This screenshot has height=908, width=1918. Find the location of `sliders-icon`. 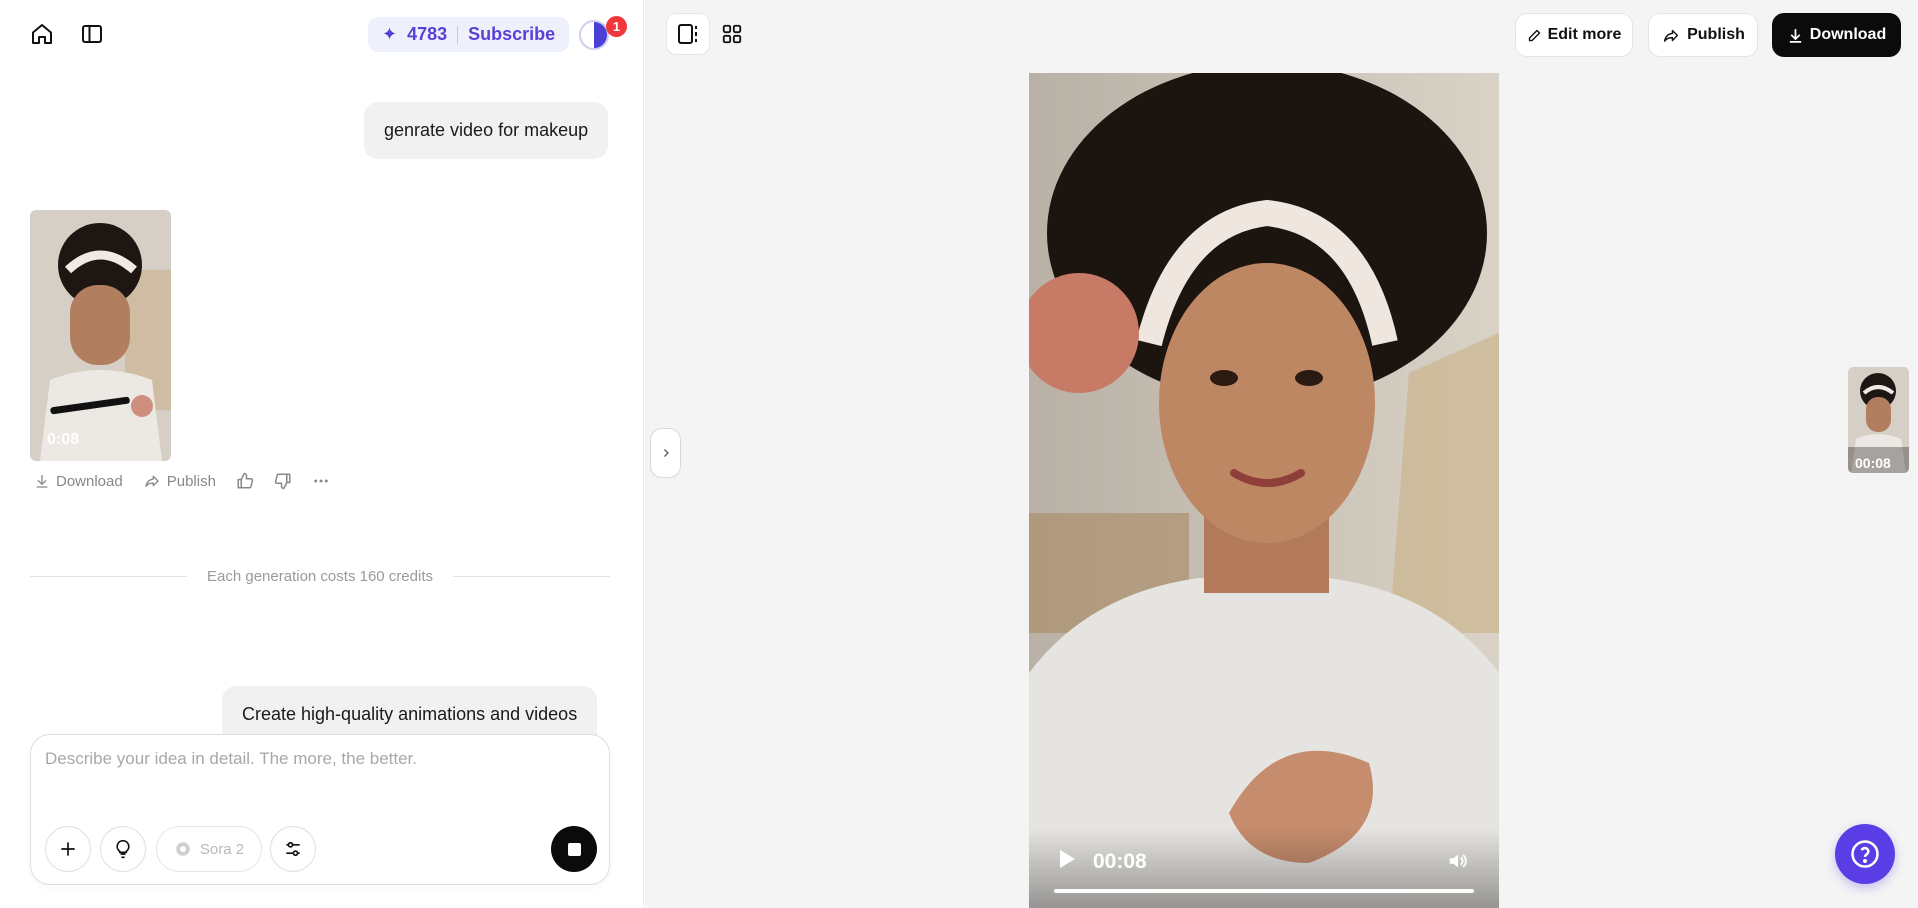

sliders-icon is located at coordinates (293, 849).